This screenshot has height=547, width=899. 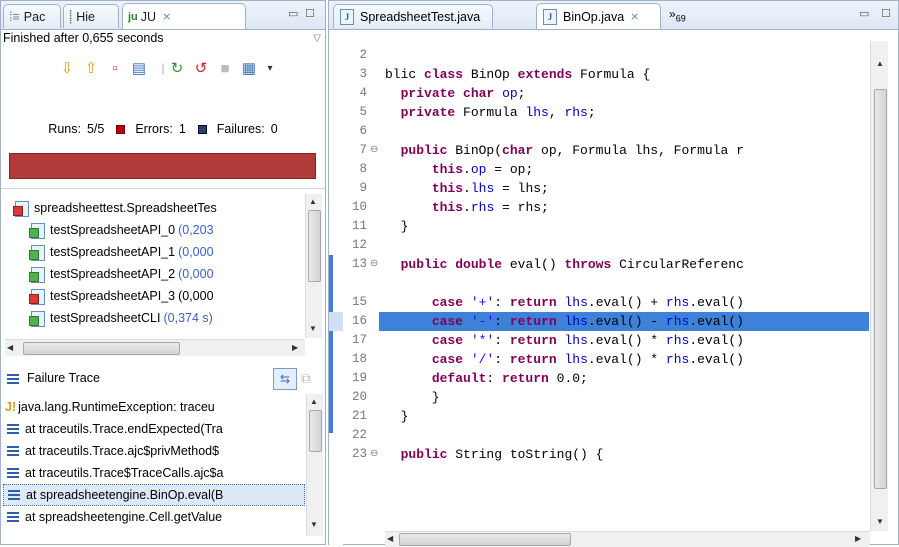 I want to click on line-number: 9, so click(x=363, y=188).